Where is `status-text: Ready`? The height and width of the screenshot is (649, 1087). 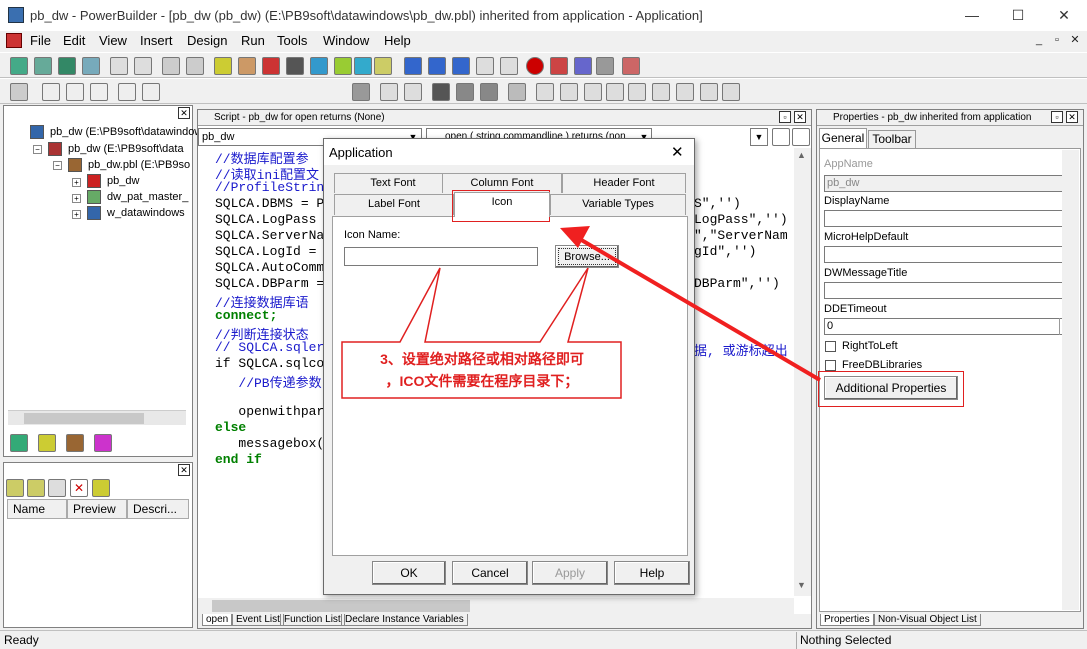
status-text: Ready is located at coordinates (21, 640).